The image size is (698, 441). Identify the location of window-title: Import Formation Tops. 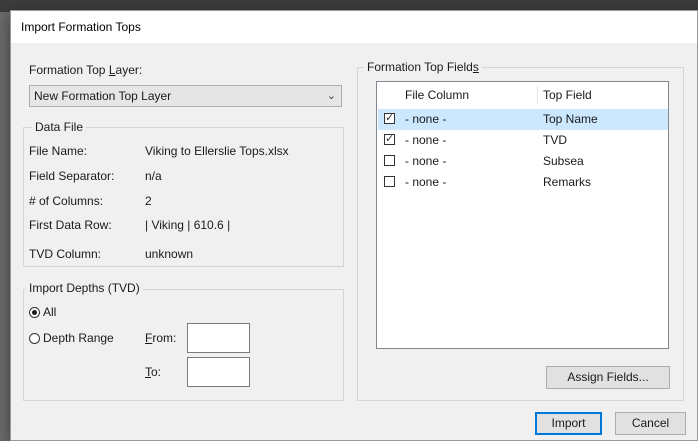
(81, 27).